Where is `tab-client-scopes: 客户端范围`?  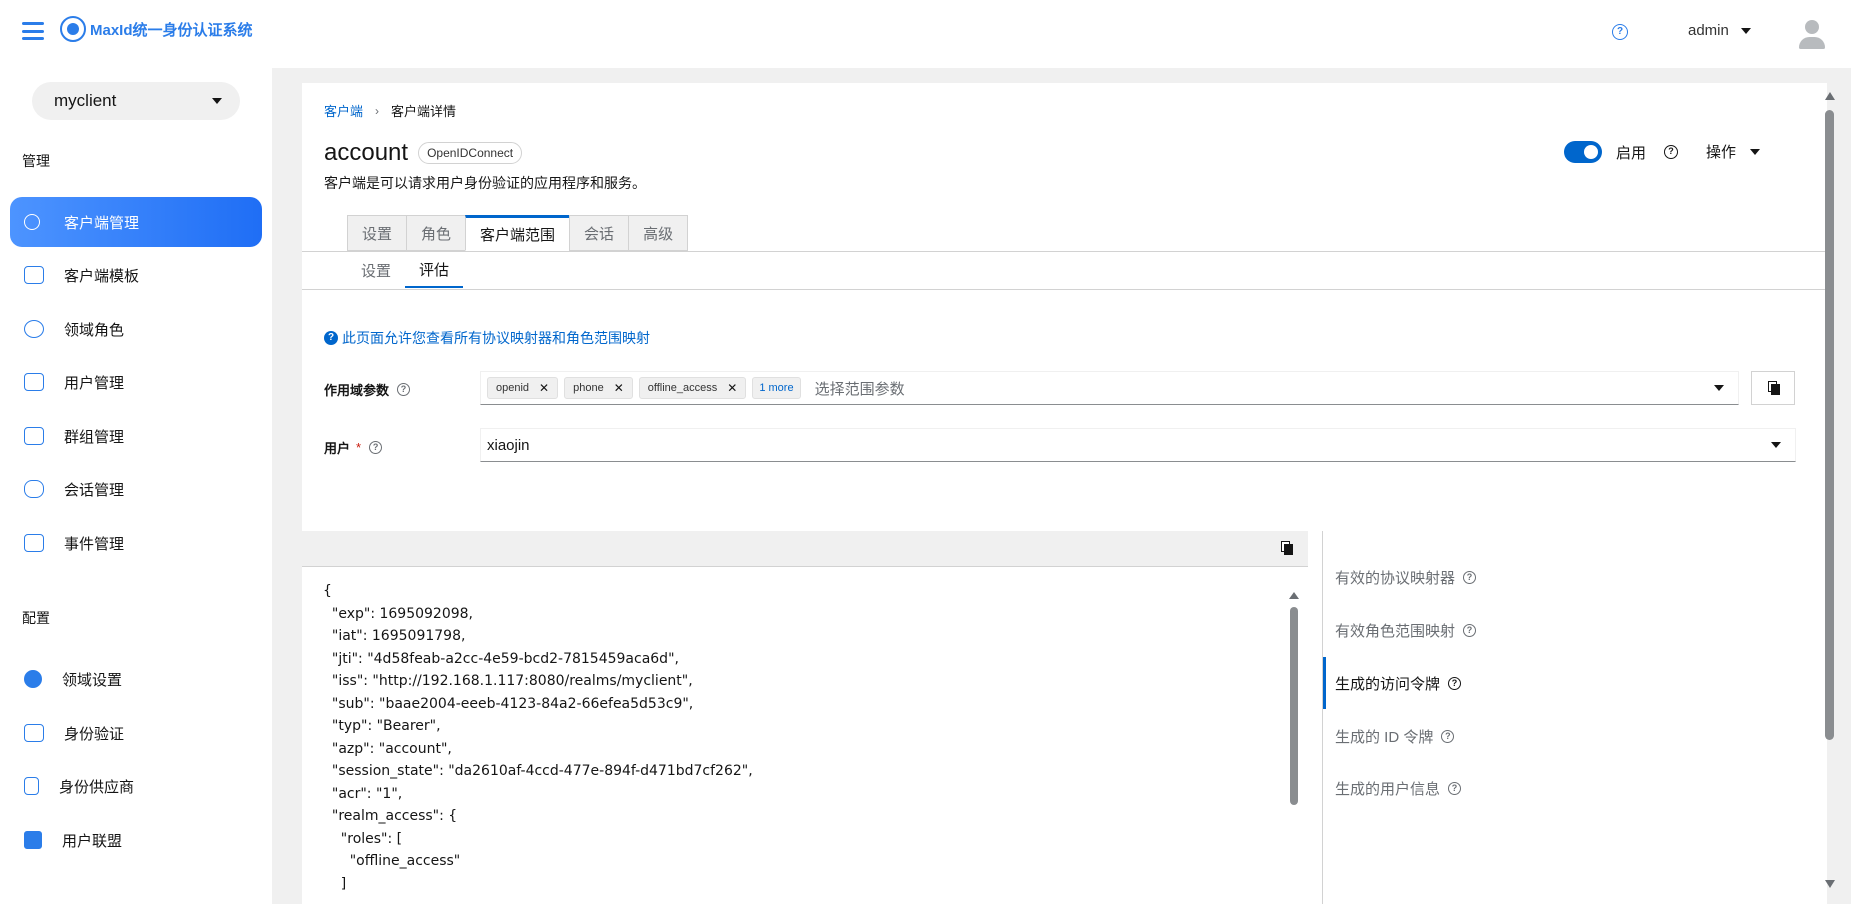 tab-client-scopes: 客户端范围 is located at coordinates (517, 233).